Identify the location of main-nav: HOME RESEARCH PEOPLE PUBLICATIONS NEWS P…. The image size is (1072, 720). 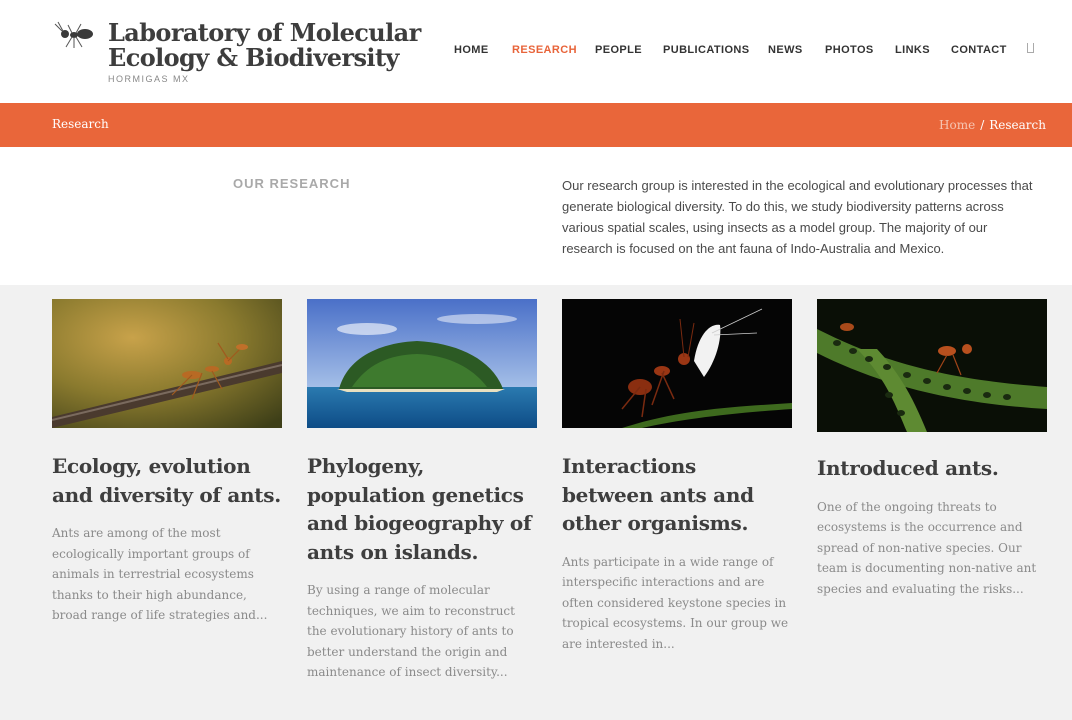
(536, 51).